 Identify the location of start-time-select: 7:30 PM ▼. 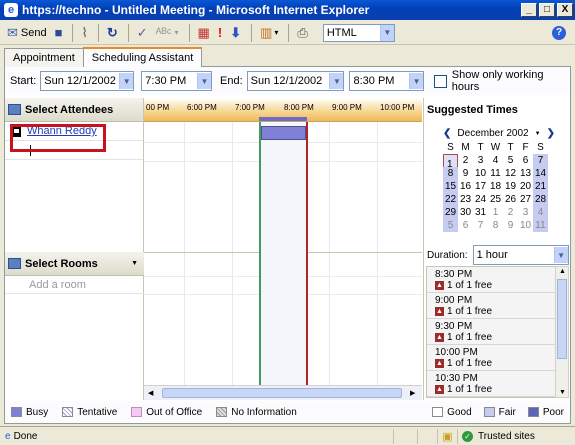
(177, 81).